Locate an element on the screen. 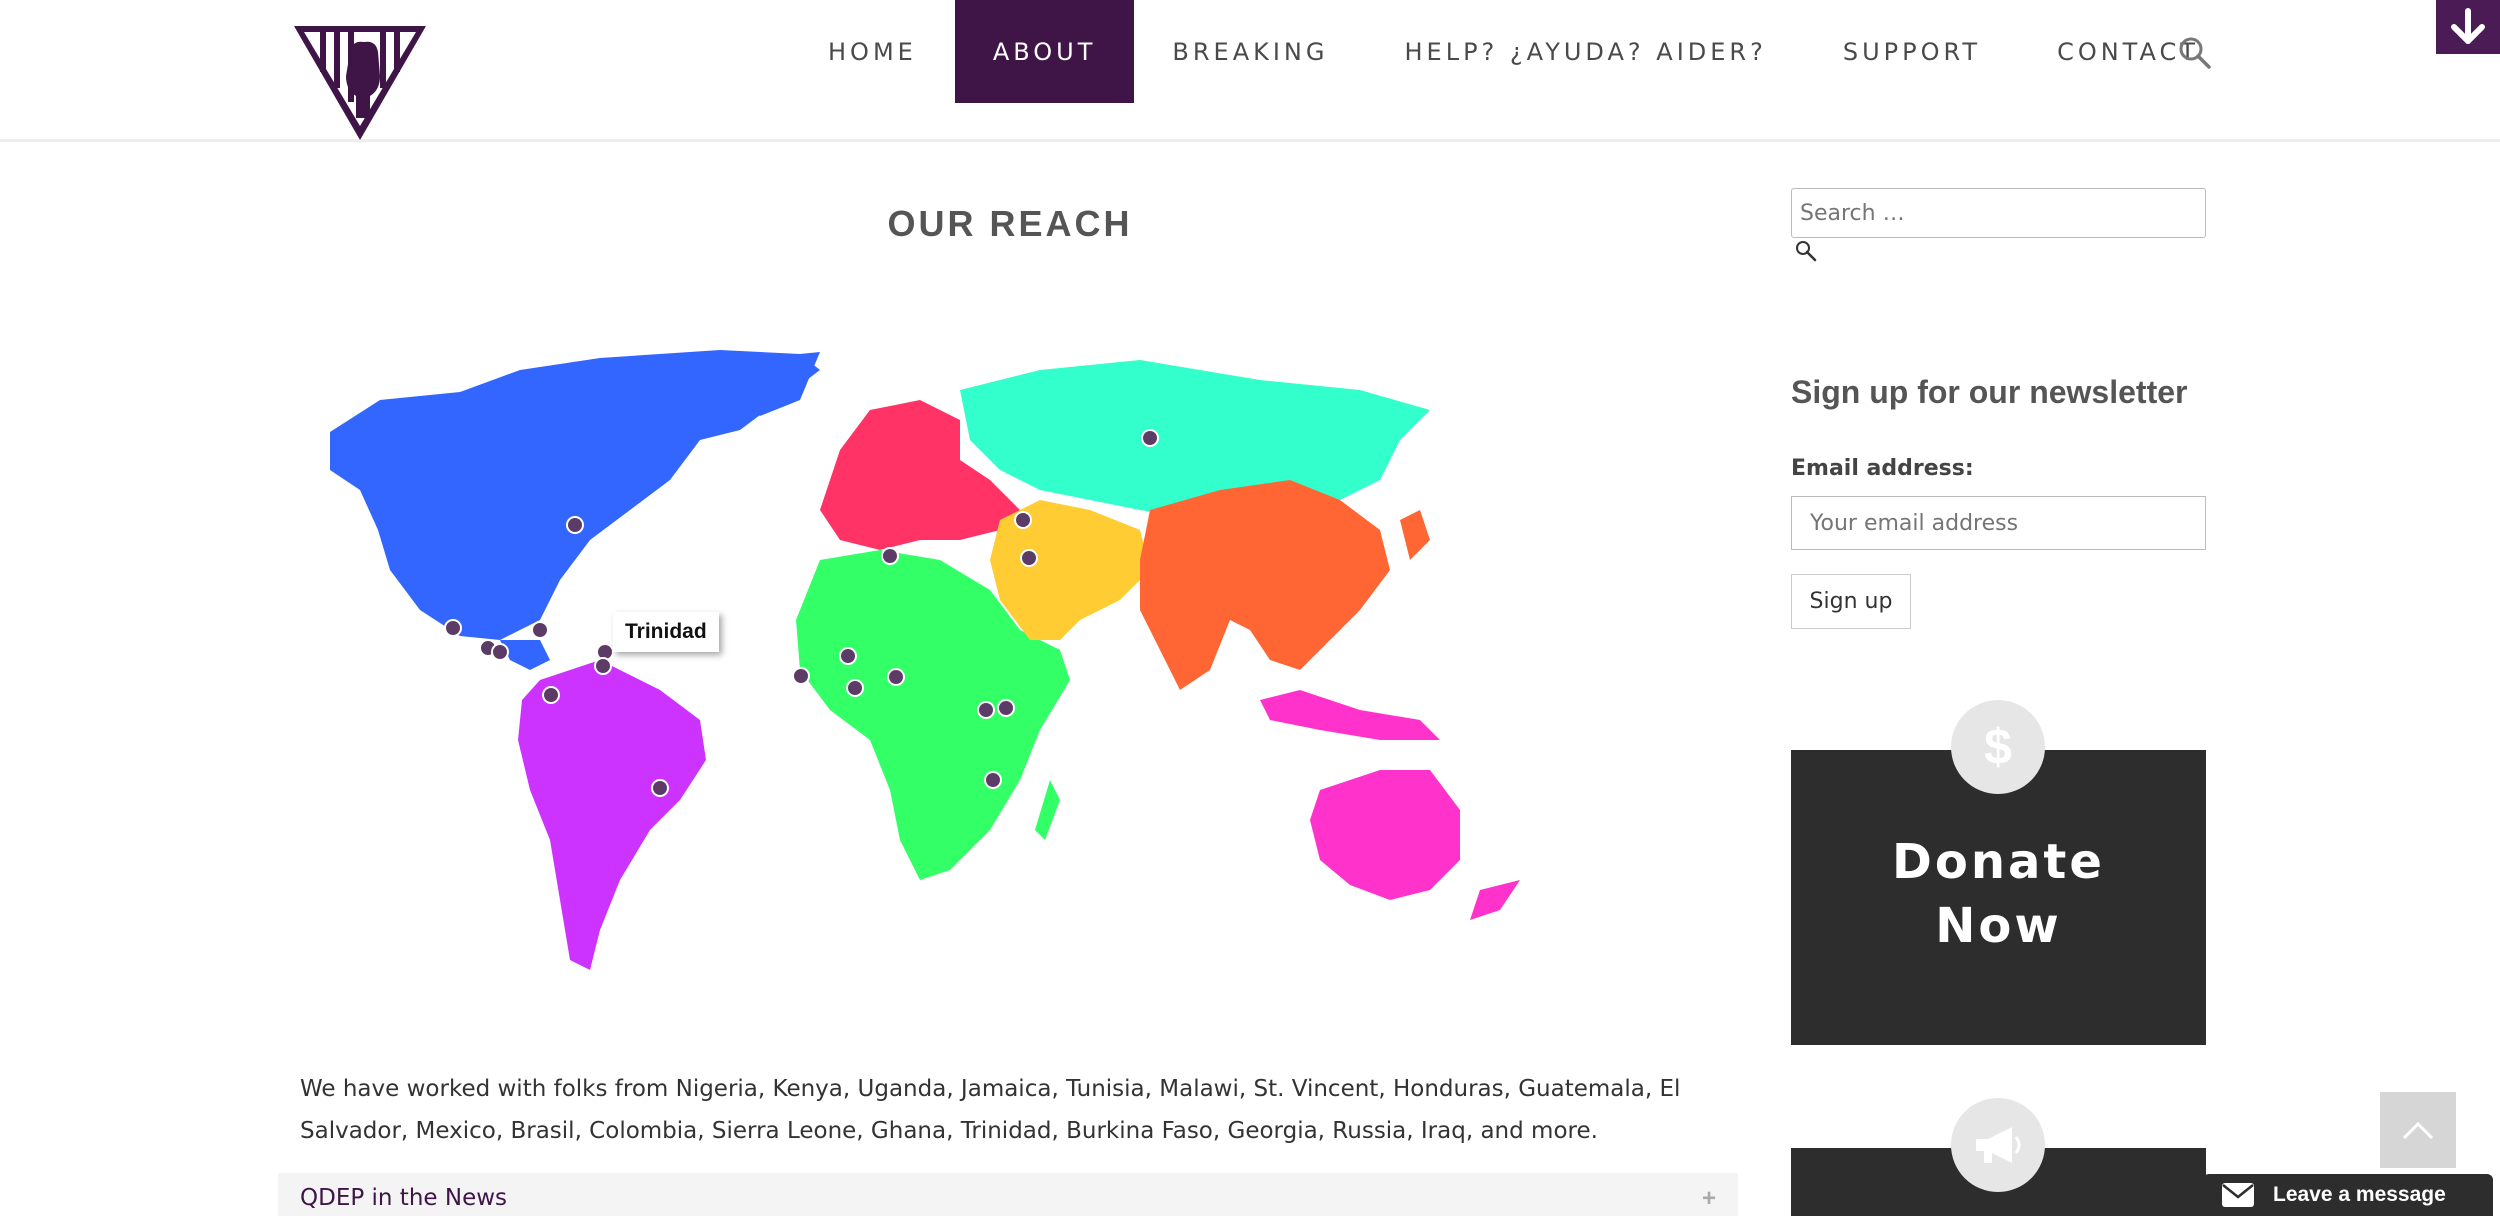 Image resolution: width=2500 pixels, height=1216 pixels. news-accordion-label: QDEP in the News is located at coordinates (404, 1198).